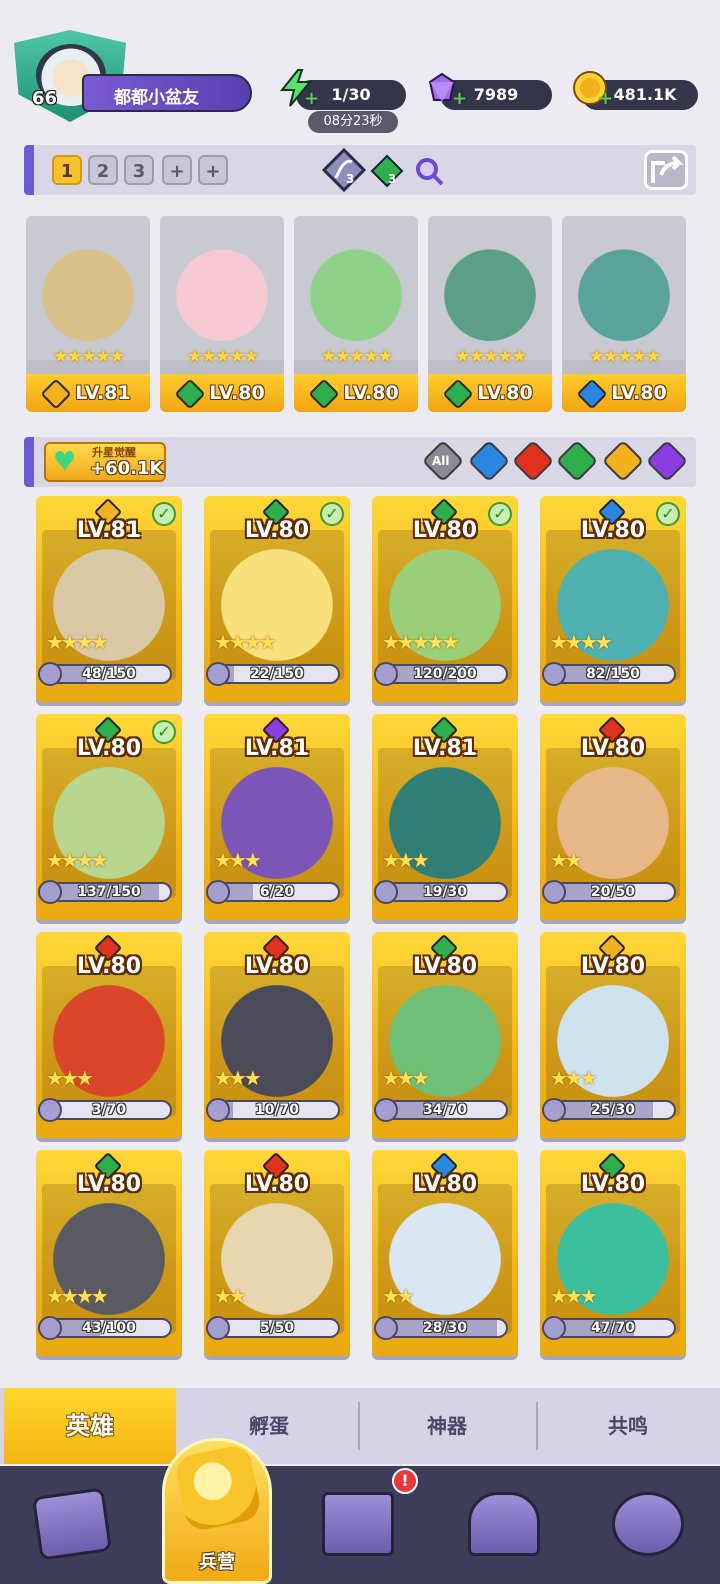 The image size is (720, 1584). Describe the element at coordinates (109, 1110) in the screenshot. I see `shard-progress-text: 3/70` at that location.